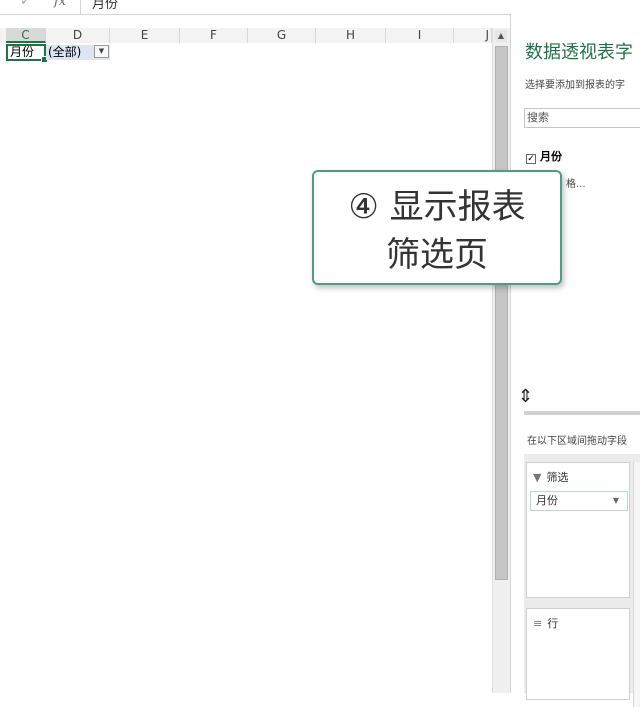 The width and height of the screenshot is (640, 707). I want to click on active-cell: 月份, so click(27, 53).